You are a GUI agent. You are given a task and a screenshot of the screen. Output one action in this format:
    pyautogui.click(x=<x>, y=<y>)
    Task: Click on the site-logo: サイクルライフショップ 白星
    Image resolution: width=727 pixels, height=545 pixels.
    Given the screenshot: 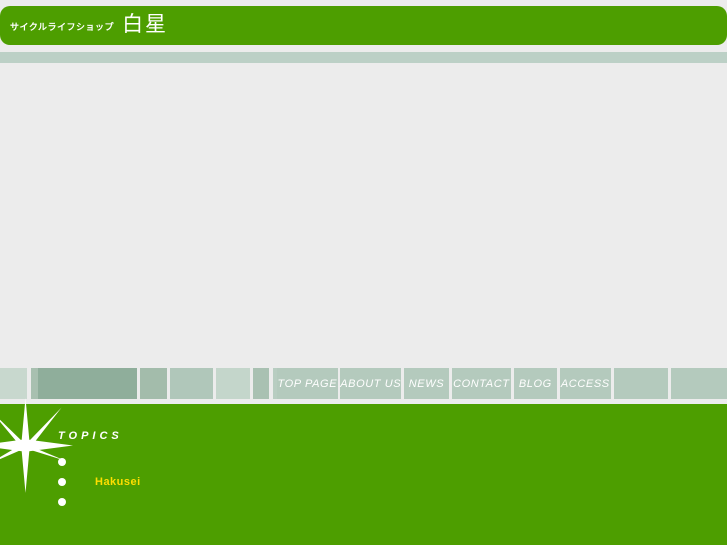 What is the action you would take?
    pyautogui.click(x=89, y=25)
    